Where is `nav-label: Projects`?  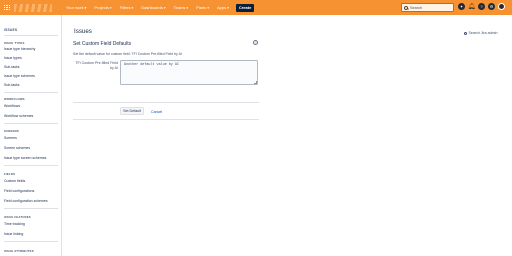
nav-label: Projects is located at coordinates (101, 7).